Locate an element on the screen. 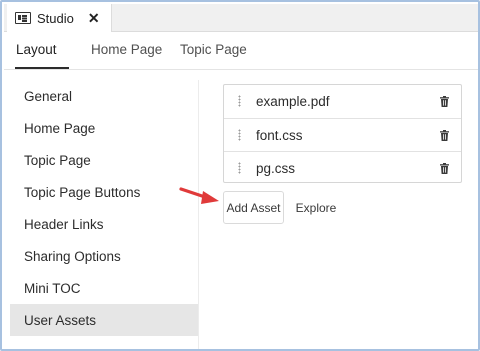  sidebar-item-general: General is located at coordinates (104, 96).